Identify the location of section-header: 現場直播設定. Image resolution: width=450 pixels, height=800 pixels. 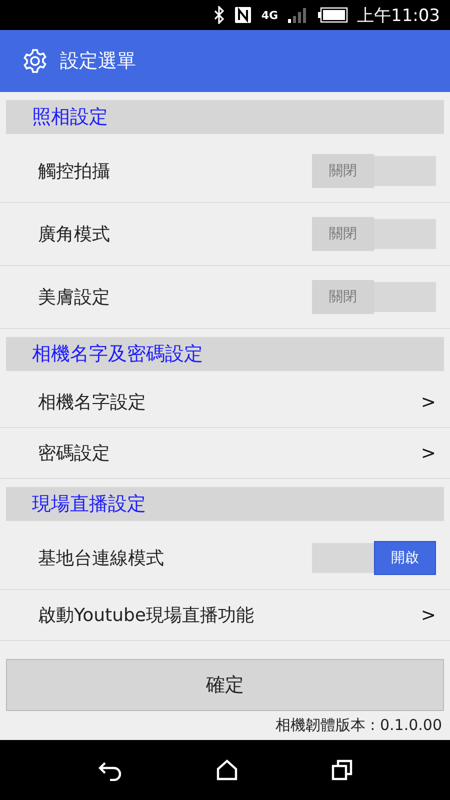
(225, 504).